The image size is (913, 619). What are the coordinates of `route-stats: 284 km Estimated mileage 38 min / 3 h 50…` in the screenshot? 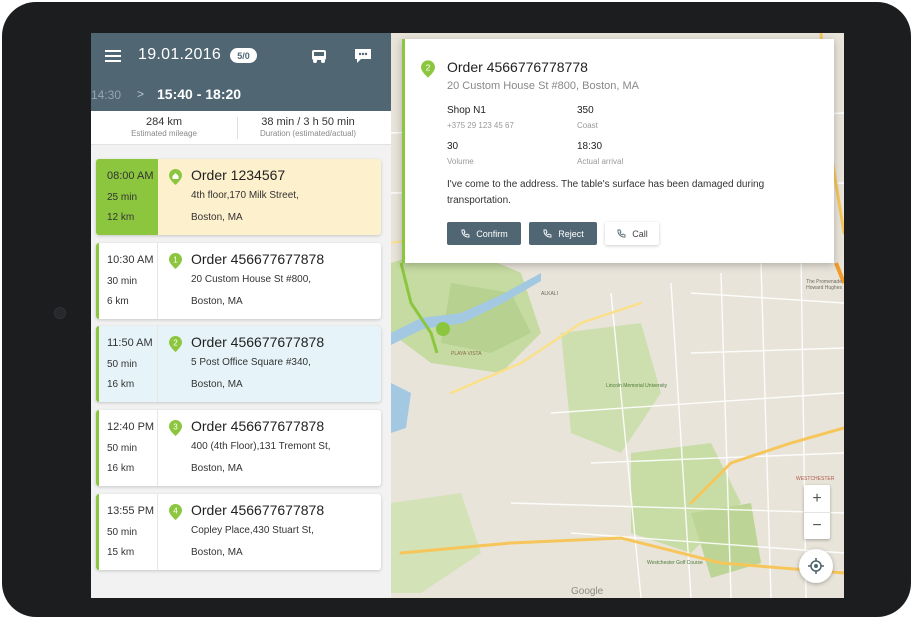 It's located at (241, 128).